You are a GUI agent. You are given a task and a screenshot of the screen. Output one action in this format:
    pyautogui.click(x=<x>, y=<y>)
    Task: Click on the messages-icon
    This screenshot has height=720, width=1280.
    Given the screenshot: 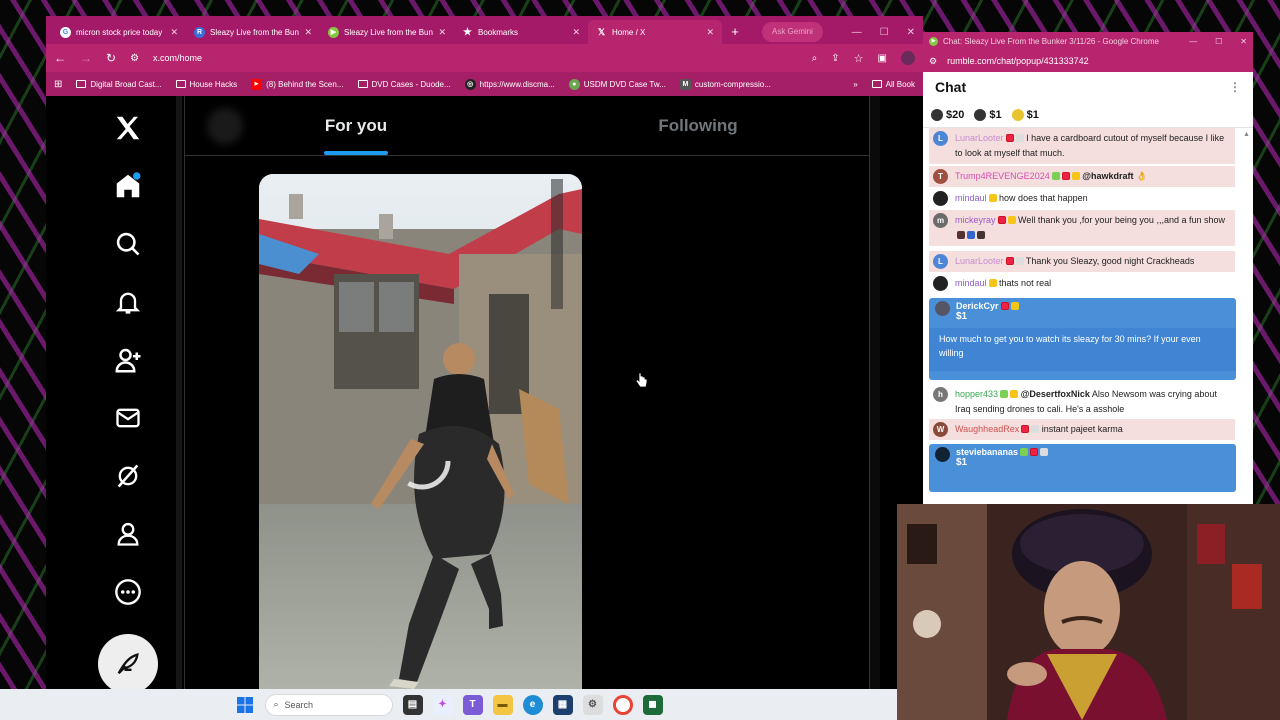 What is the action you would take?
    pyautogui.click(x=128, y=418)
    